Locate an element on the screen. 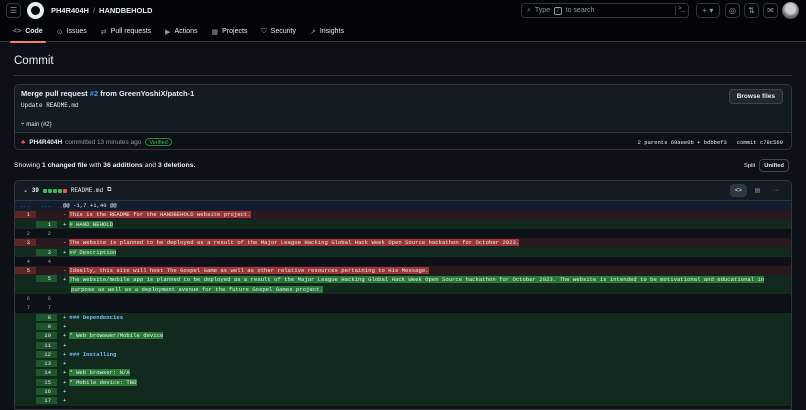 The image size is (806, 410). diff-sign: - is located at coordinates (65, 271).